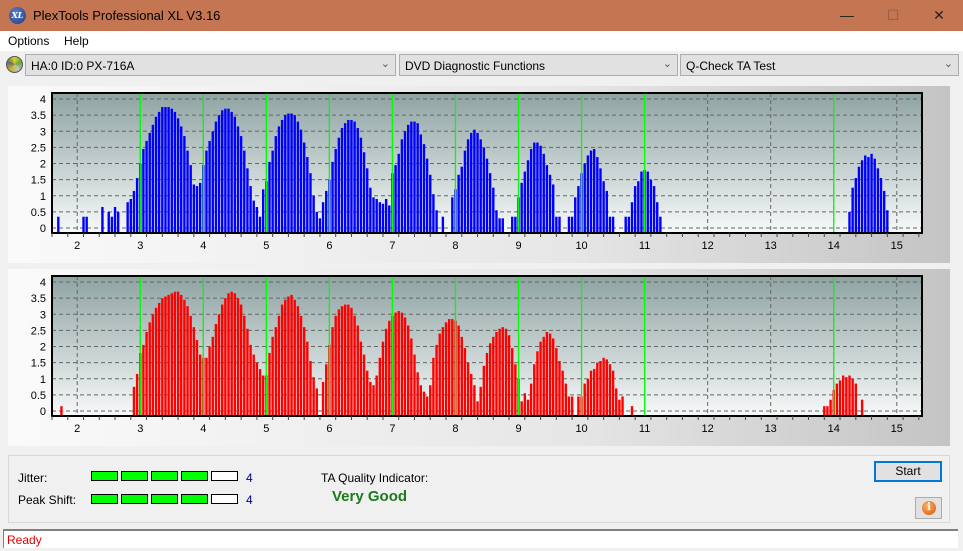  What do you see at coordinates (164, 499) in the screenshot?
I see `peak-shift-meter-segment` at bounding box center [164, 499].